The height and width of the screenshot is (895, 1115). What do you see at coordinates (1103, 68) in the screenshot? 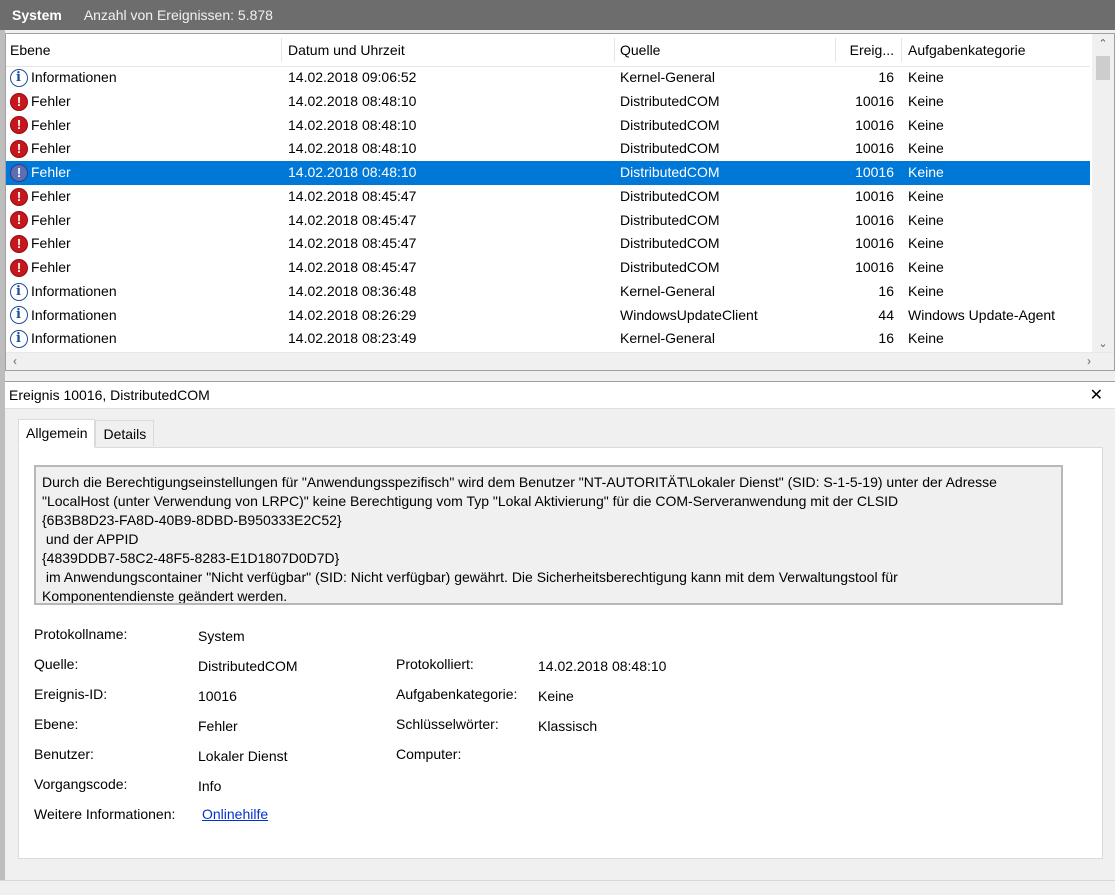
I see `scroll-thumb` at bounding box center [1103, 68].